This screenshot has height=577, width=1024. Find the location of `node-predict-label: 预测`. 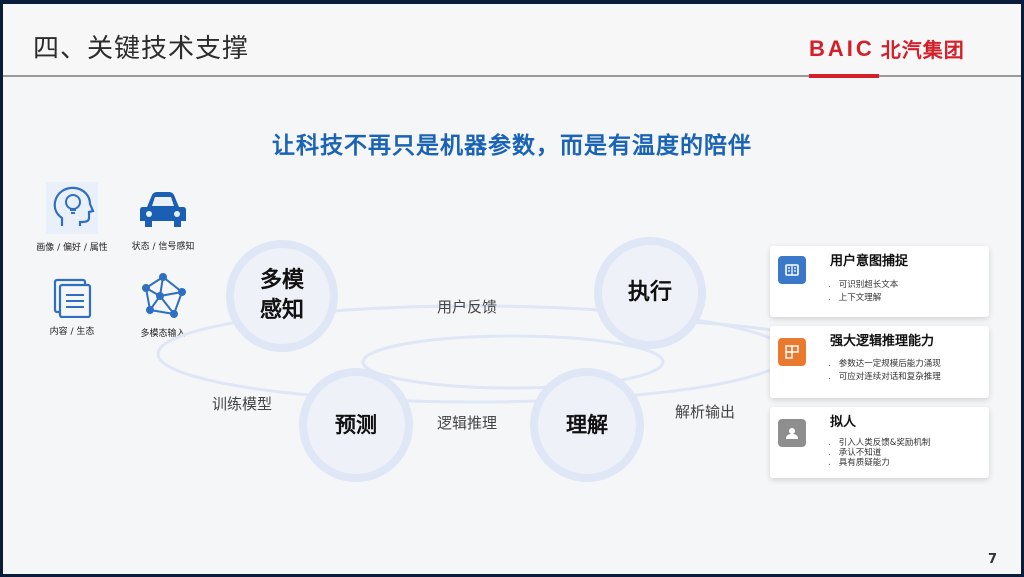

node-predict-label: 预测 is located at coordinates (356, 425).